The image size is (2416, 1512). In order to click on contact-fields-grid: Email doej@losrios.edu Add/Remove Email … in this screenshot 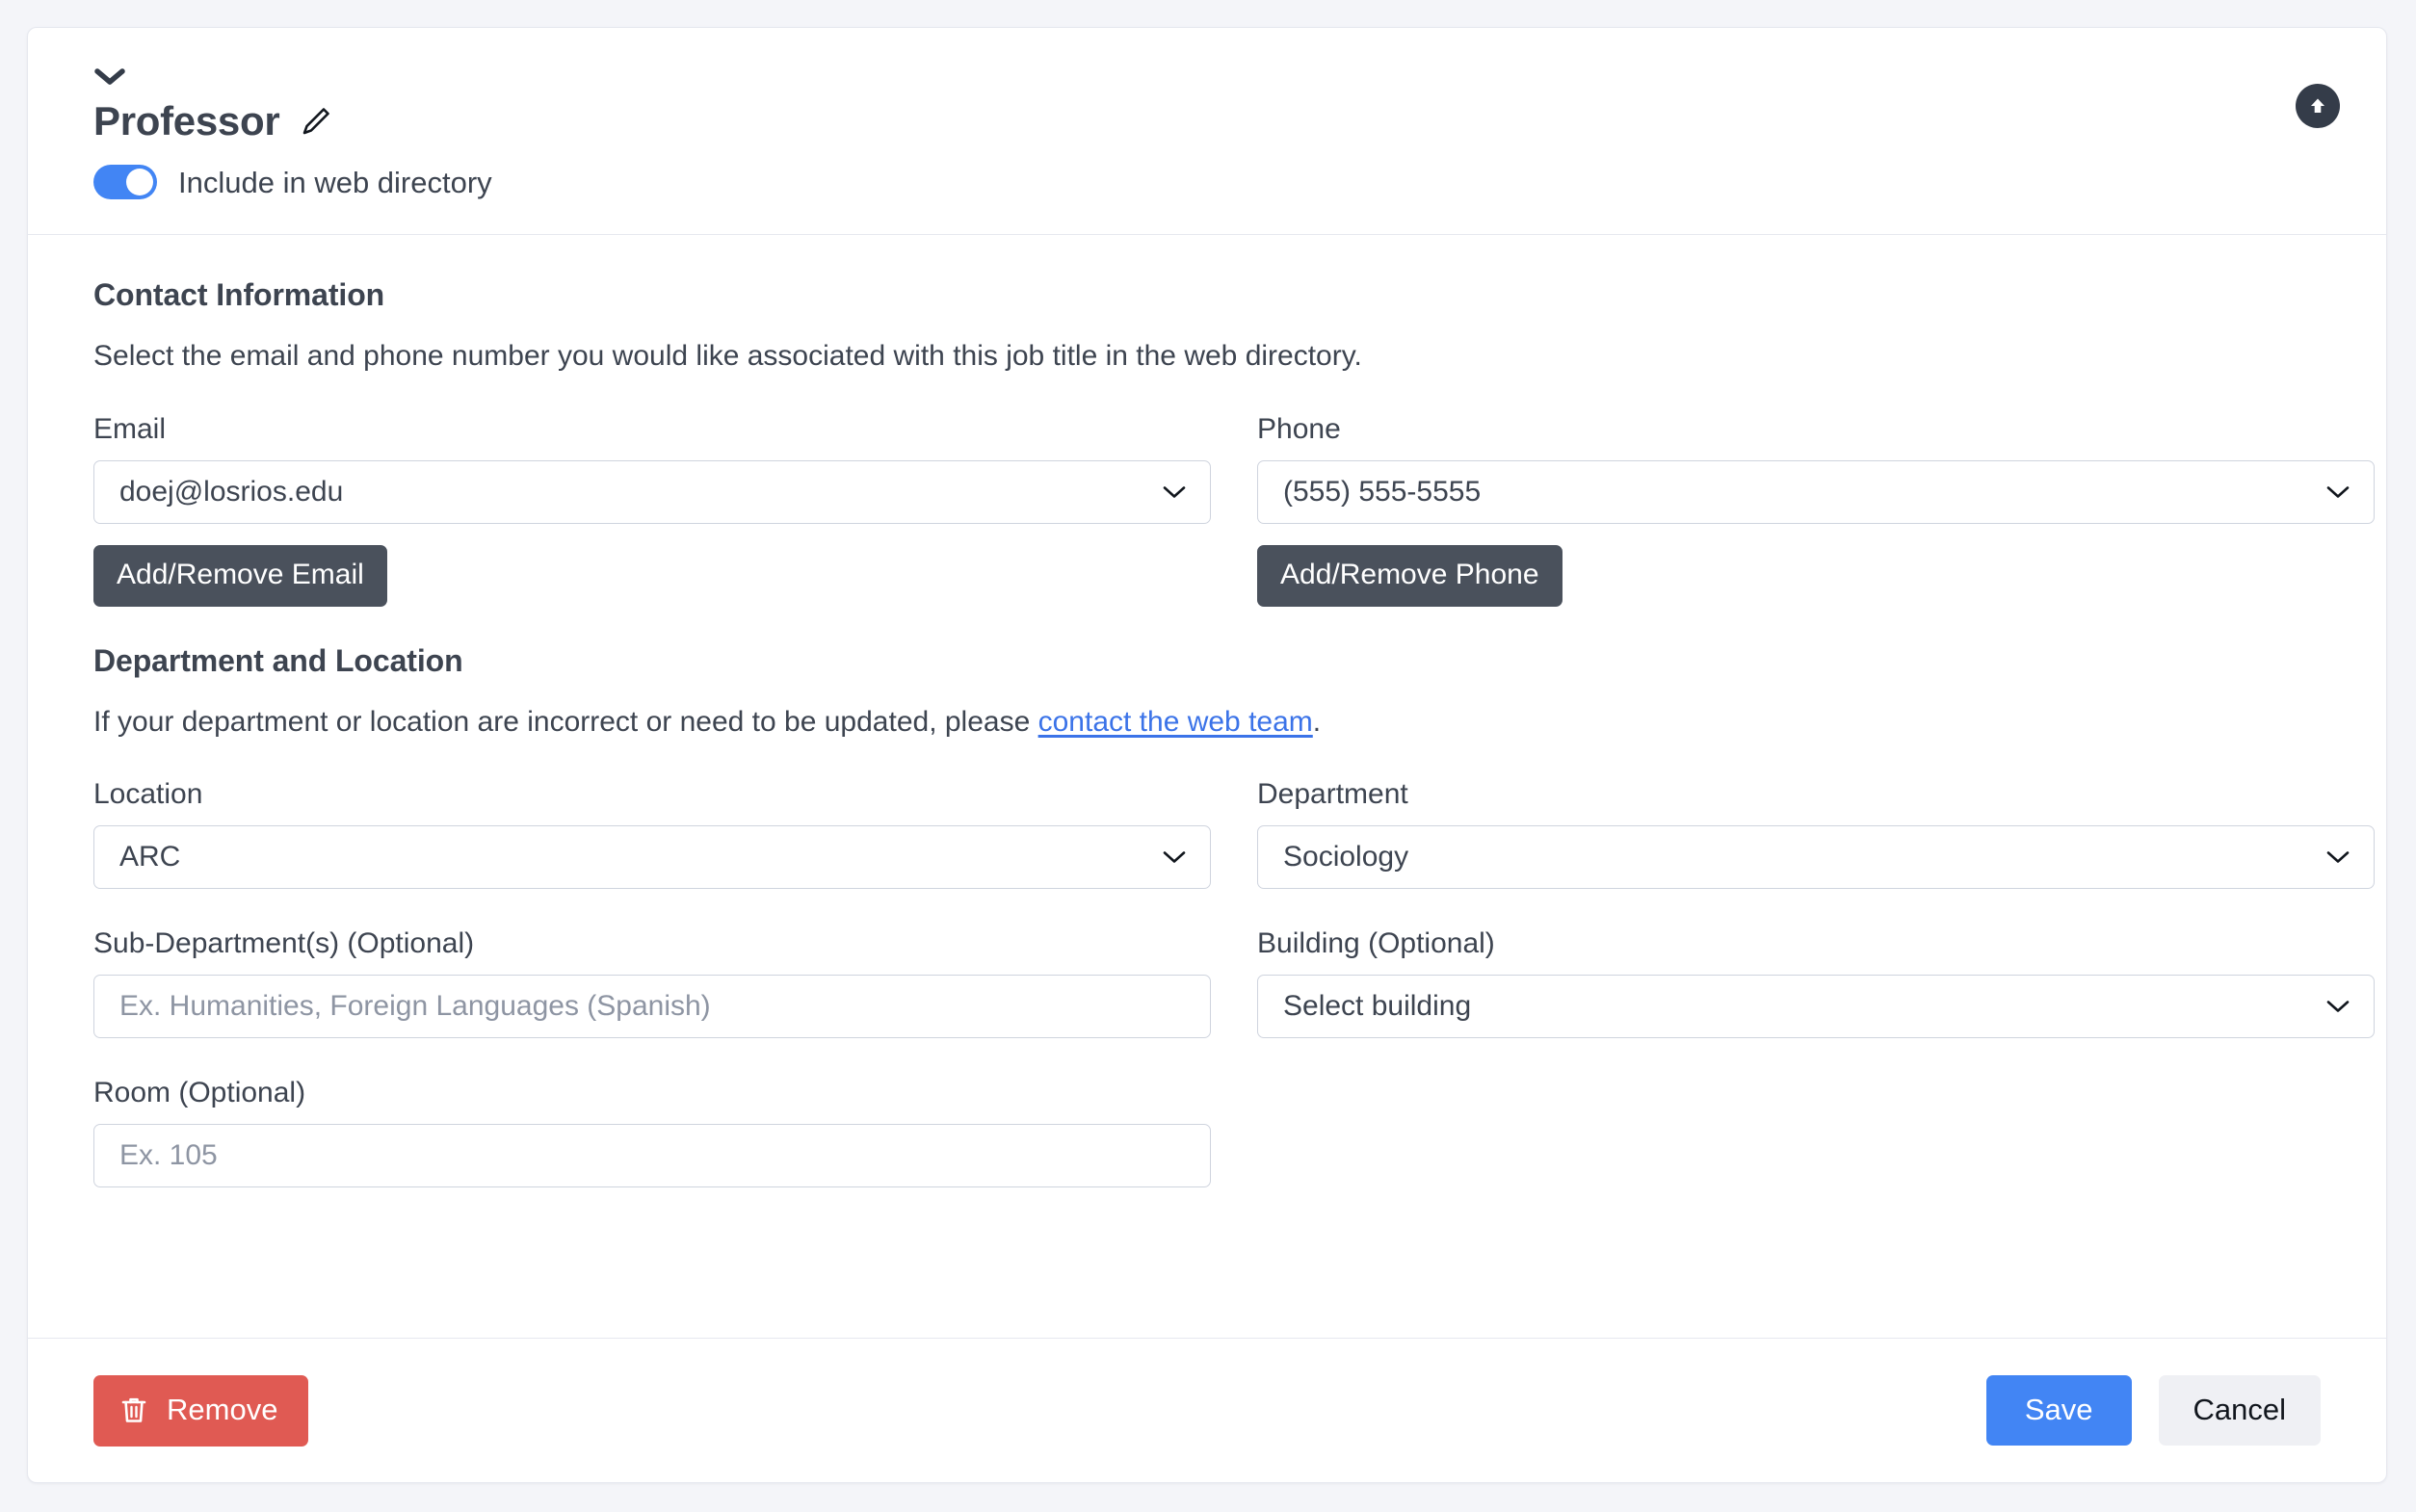, I will do `click(1234, 510)`.